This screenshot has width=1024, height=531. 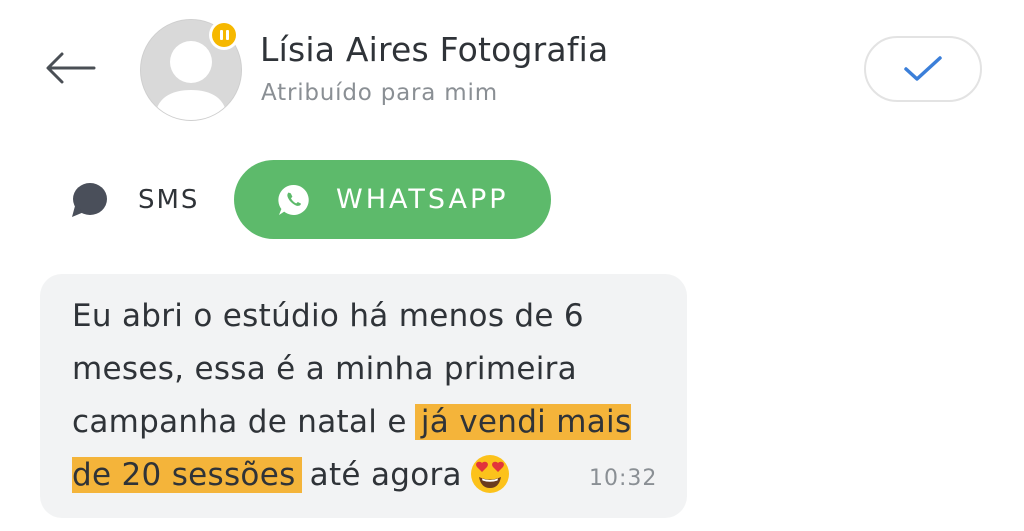 I want to click on heart-eyes-emoji, so click(x=490, y=482).